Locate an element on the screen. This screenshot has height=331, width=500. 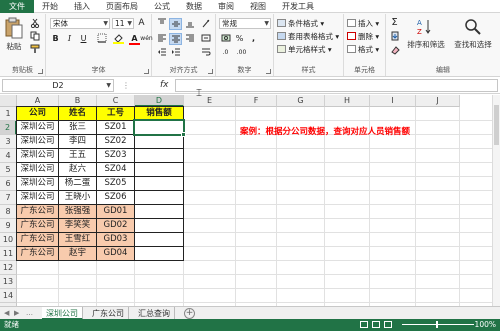
alignment-launcher-icon is located at coordinates (210, 71).